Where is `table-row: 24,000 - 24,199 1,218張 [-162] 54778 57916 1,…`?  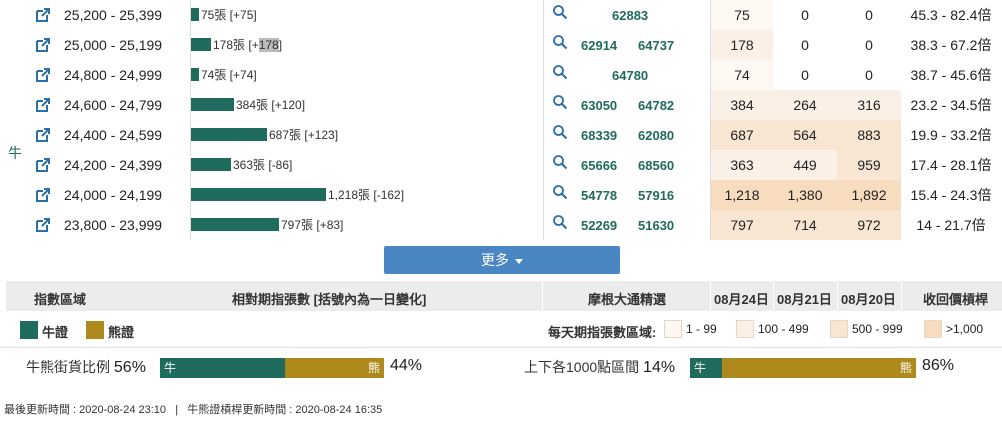
table-row: 24,000 - 24,199 1,218張 [-162] 54778 57916 1,… is located at coordinates (501, 195).